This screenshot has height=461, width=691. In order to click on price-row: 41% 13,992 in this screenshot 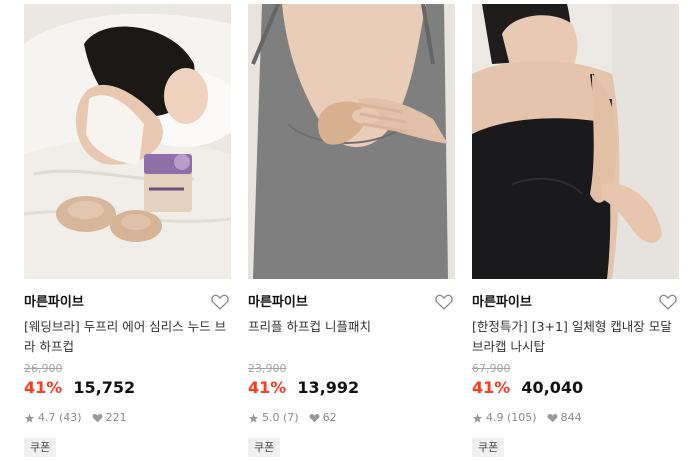, I will do `click(351, 388)`.